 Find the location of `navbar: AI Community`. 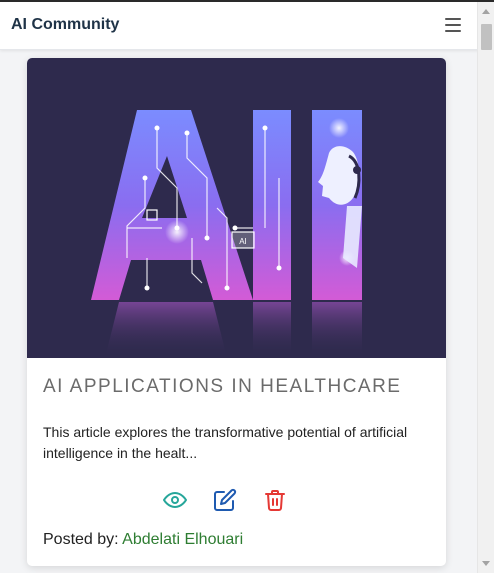

navbar: AI Community is located at coordinates (247, 26).